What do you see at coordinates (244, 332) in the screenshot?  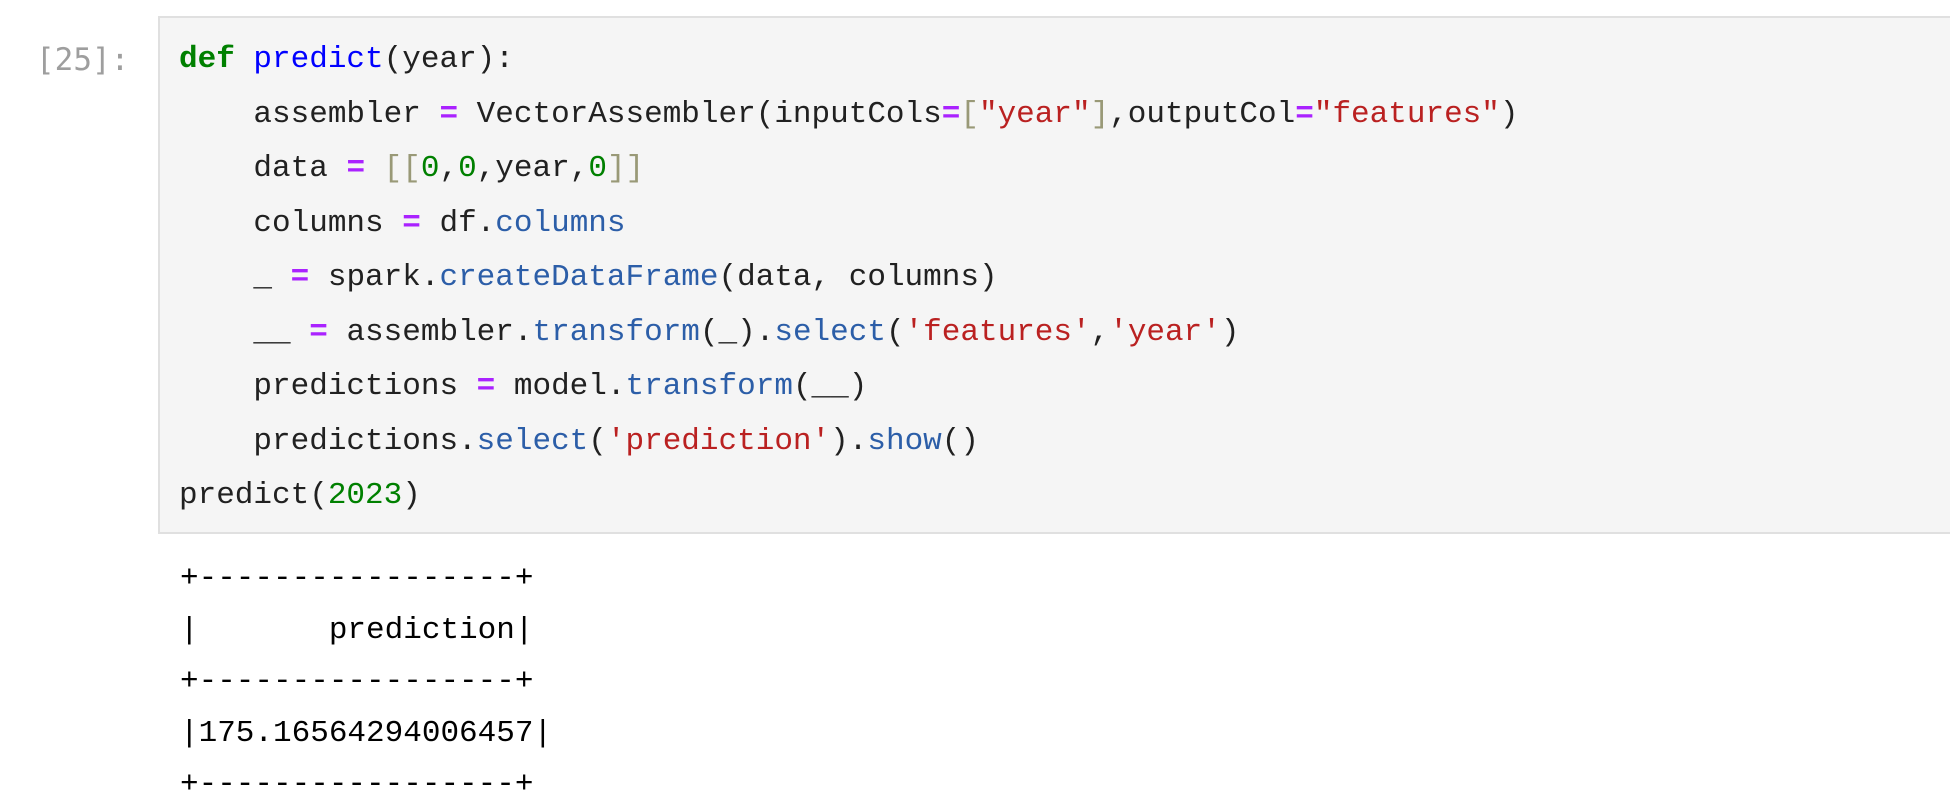 I see `code-token: __` at bounding box center [244, 332].